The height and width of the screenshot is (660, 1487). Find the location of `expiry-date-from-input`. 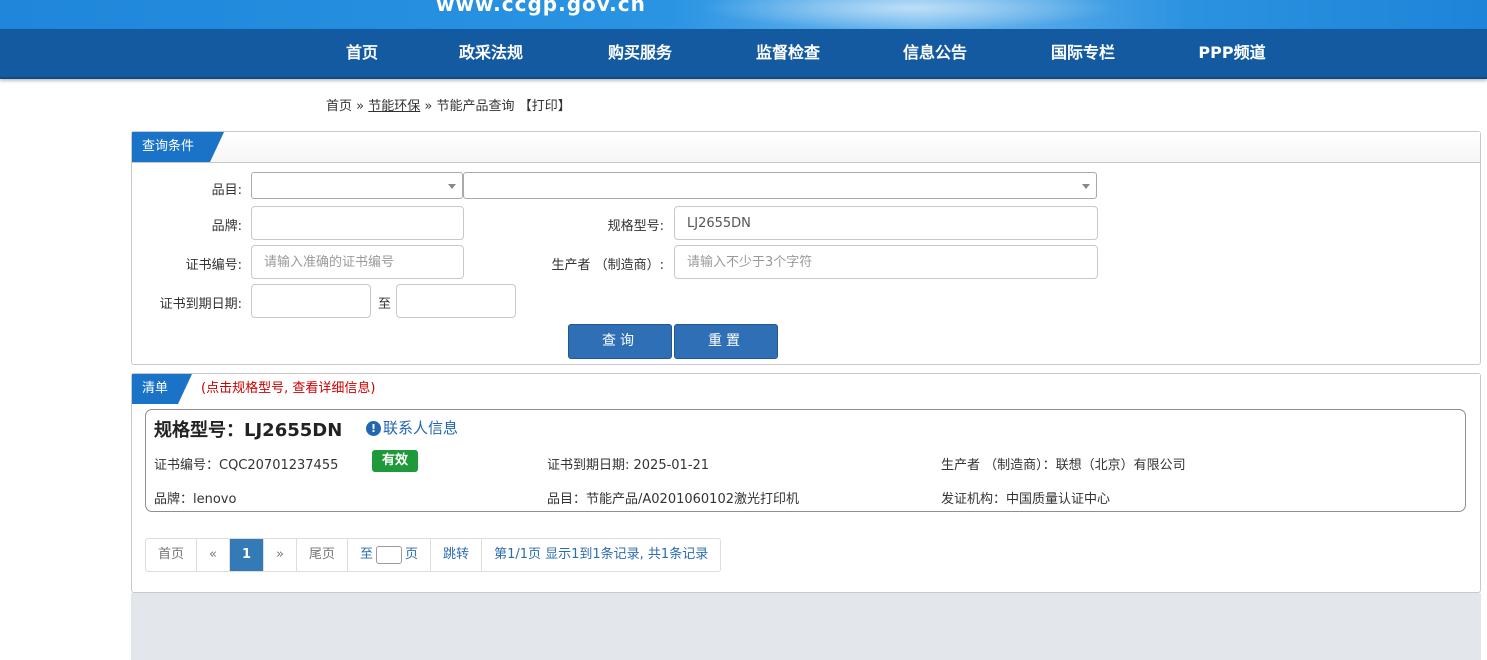

expiry-date-from-input is located at coordinates (311, 301).